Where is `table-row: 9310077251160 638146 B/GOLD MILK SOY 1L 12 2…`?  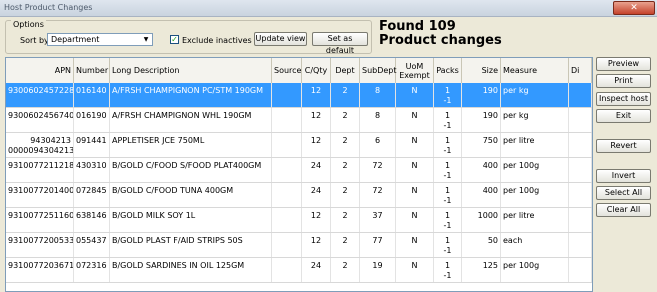 table-row: 9310077251160 638146 B/GOLD MILK SOY 1L 12 2… is located at coordinates (299, 220).